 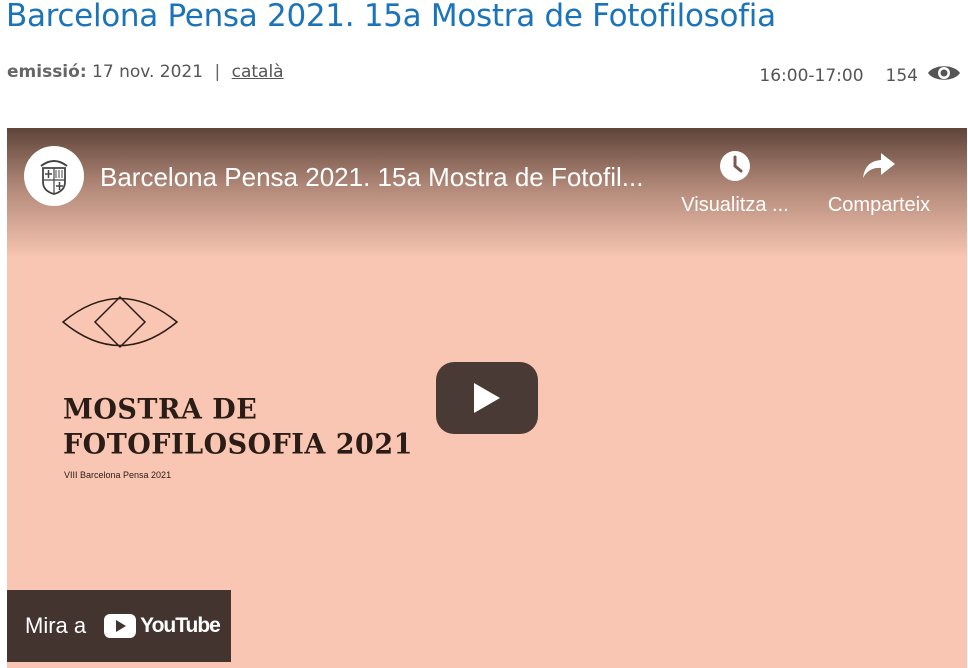 What do you see at coordinates (238, 444) in the screenshot?
I see `poster-title-line-2: FOTOFILOSOFIA 2021` at bounding box center [238, 444].